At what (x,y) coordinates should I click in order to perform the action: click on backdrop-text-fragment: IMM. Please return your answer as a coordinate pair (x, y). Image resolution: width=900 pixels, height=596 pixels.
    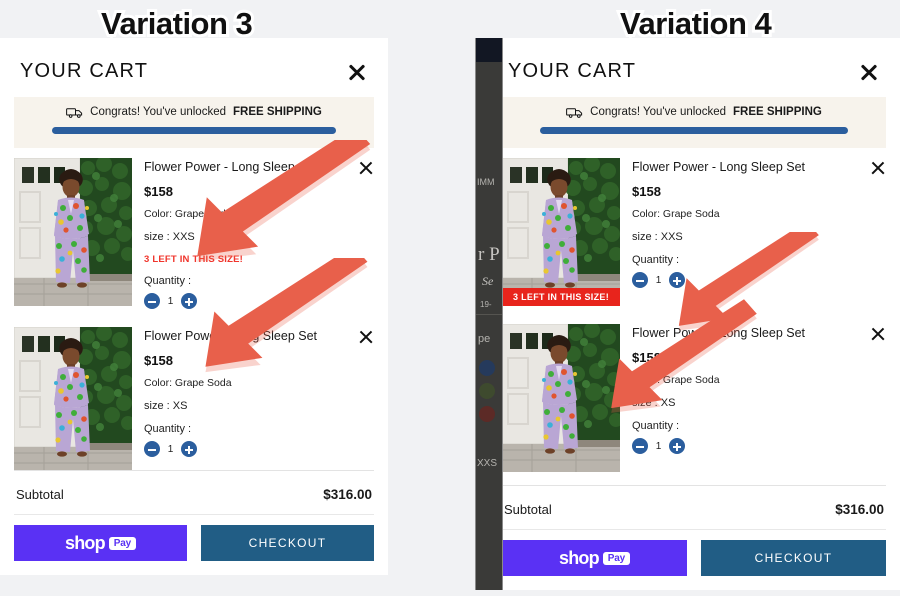
    Looking at the image, I should click on (486, 182).